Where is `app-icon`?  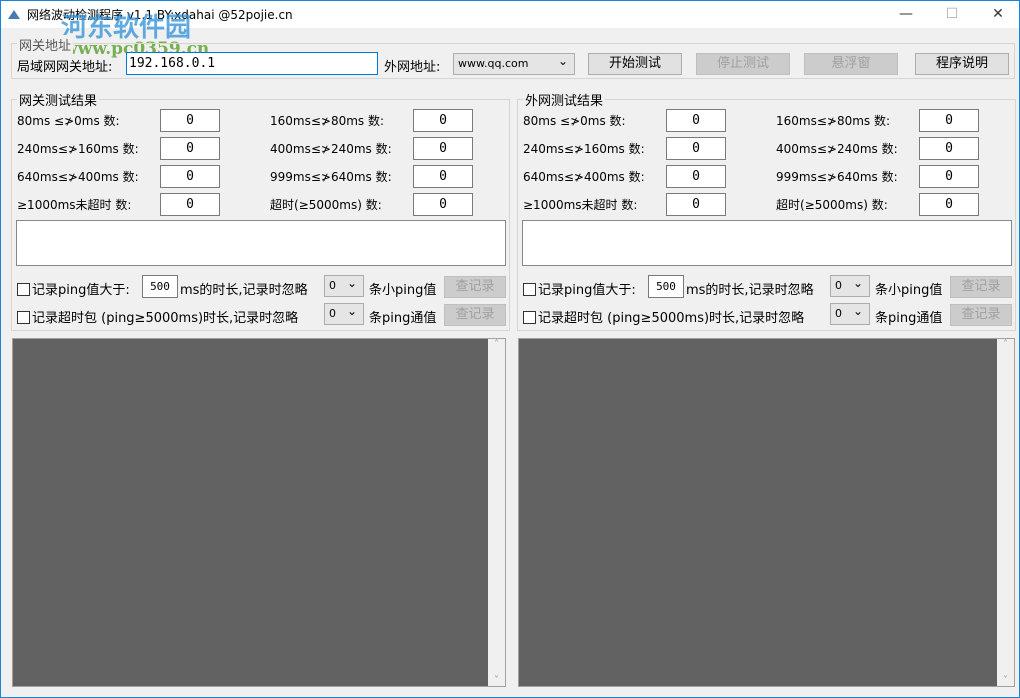
app-icon is located at coordinates (14, 14).